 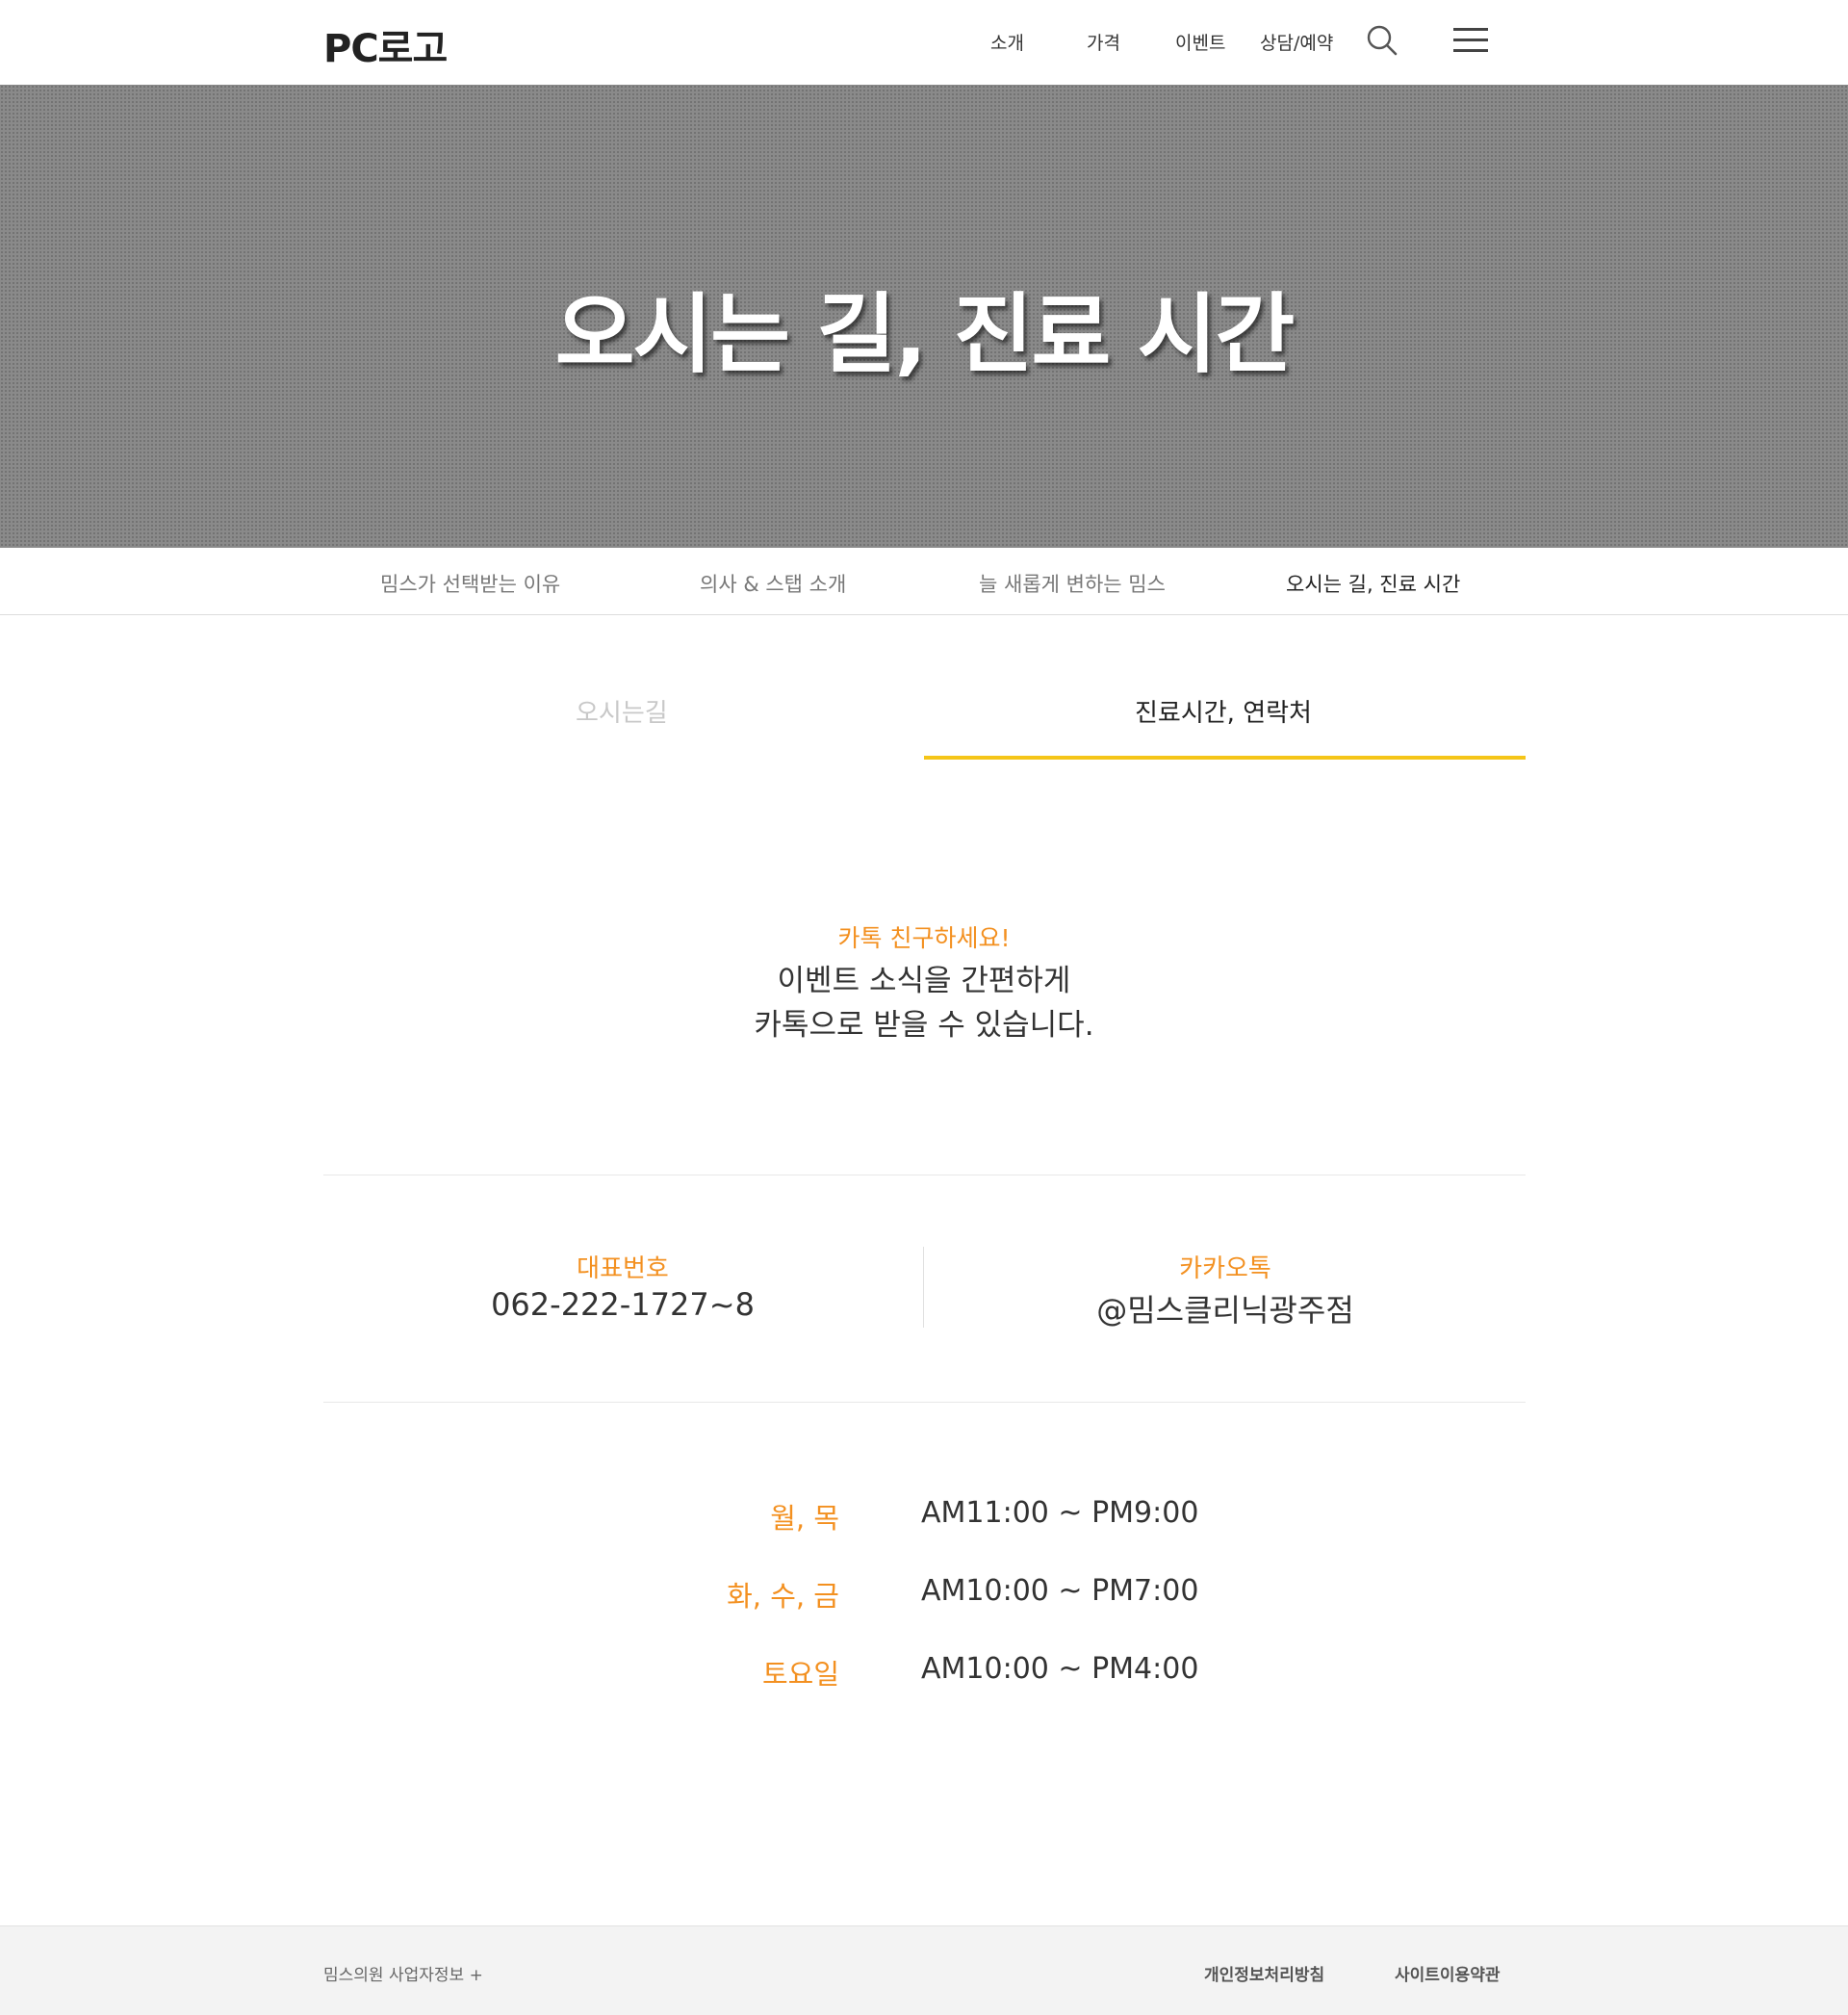 What do you see at coordinates (1200, 42) in the screenshot?
I see `nav-item-event: 이벤트` at bounding box center [1200, 42].